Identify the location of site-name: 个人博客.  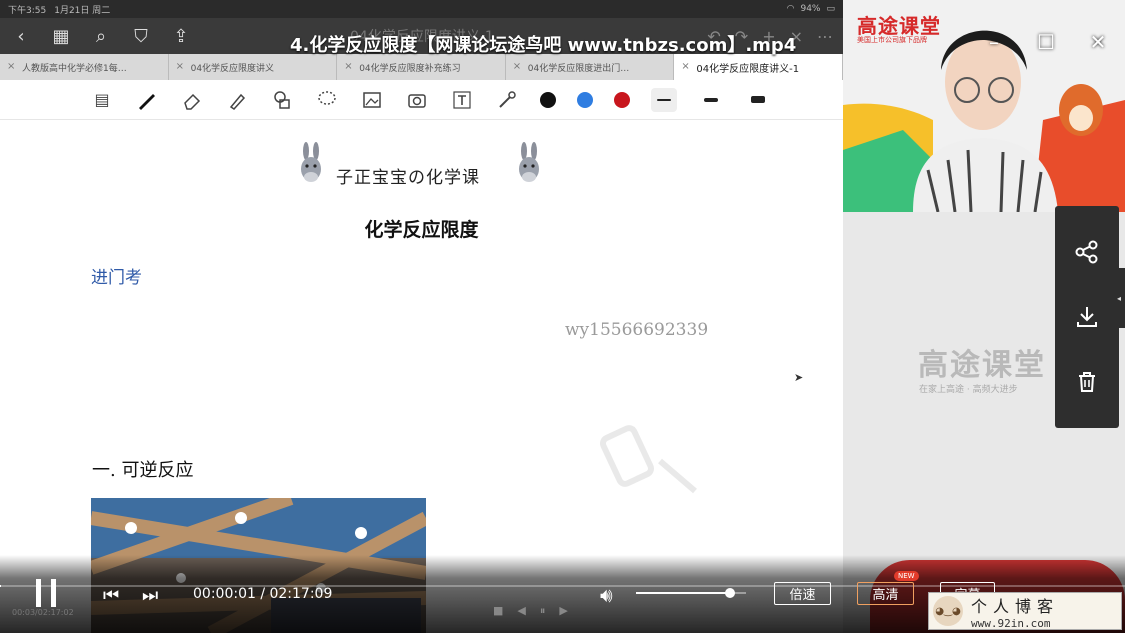
(1015, 606).